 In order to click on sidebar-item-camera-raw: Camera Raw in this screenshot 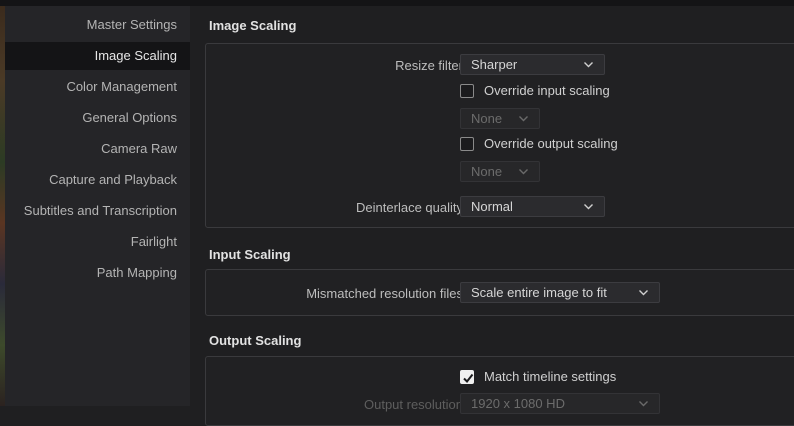, I will do `click(88, 149)`.